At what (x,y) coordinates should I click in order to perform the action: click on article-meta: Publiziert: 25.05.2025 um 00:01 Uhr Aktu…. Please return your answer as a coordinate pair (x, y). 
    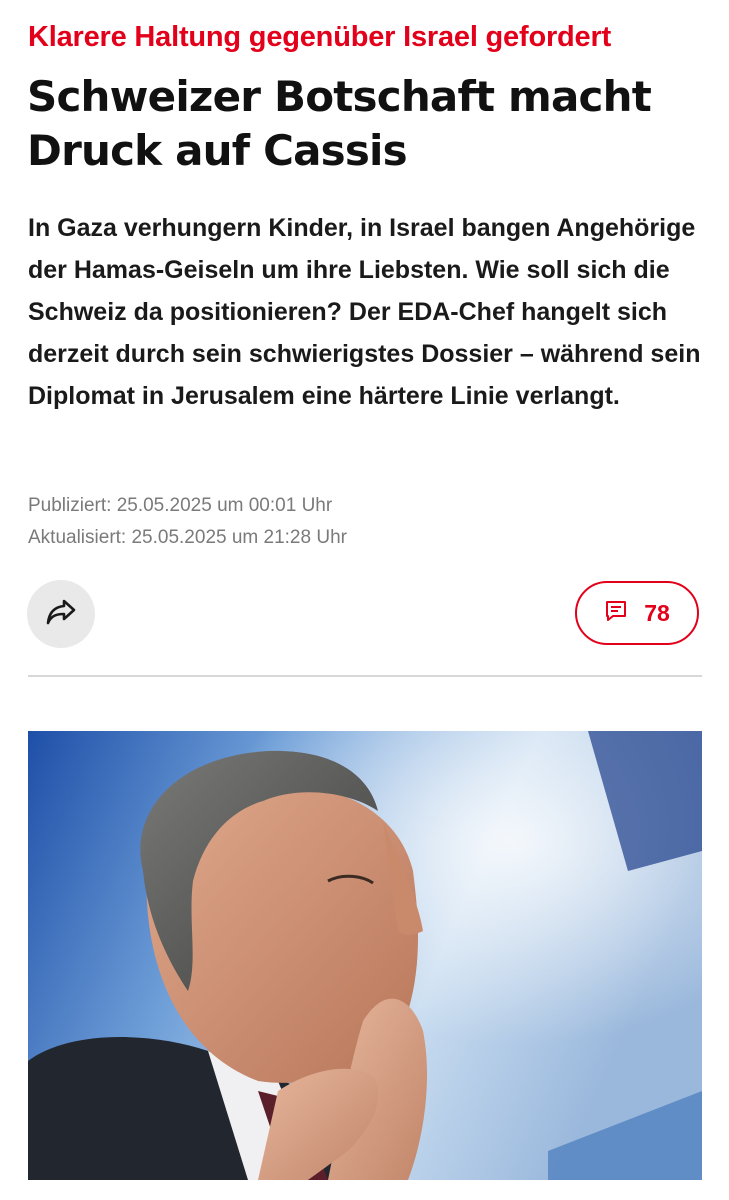
    Looking at the image, I should click on (187, 522).